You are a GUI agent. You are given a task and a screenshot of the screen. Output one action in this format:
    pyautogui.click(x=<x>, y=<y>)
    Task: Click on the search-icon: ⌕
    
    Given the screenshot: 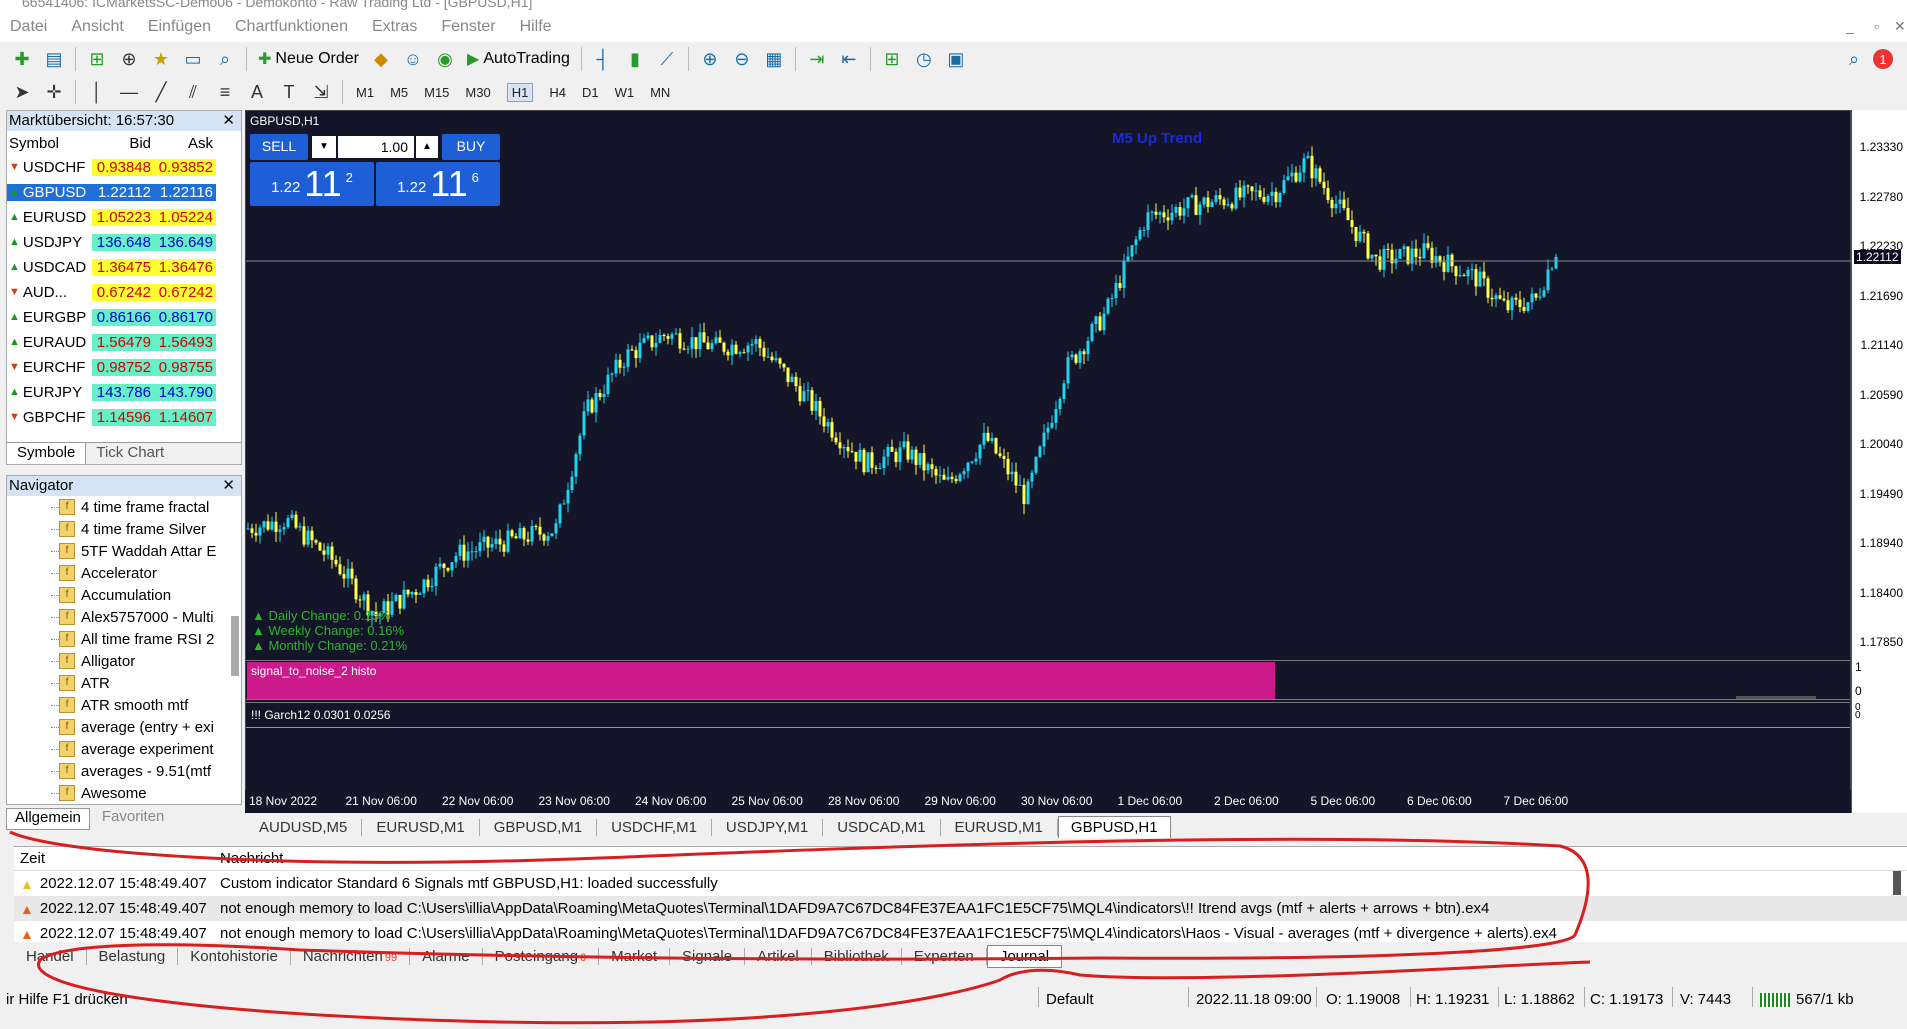 What is the action you would take?
    pyautogui.click(x=1854, y=59)
    